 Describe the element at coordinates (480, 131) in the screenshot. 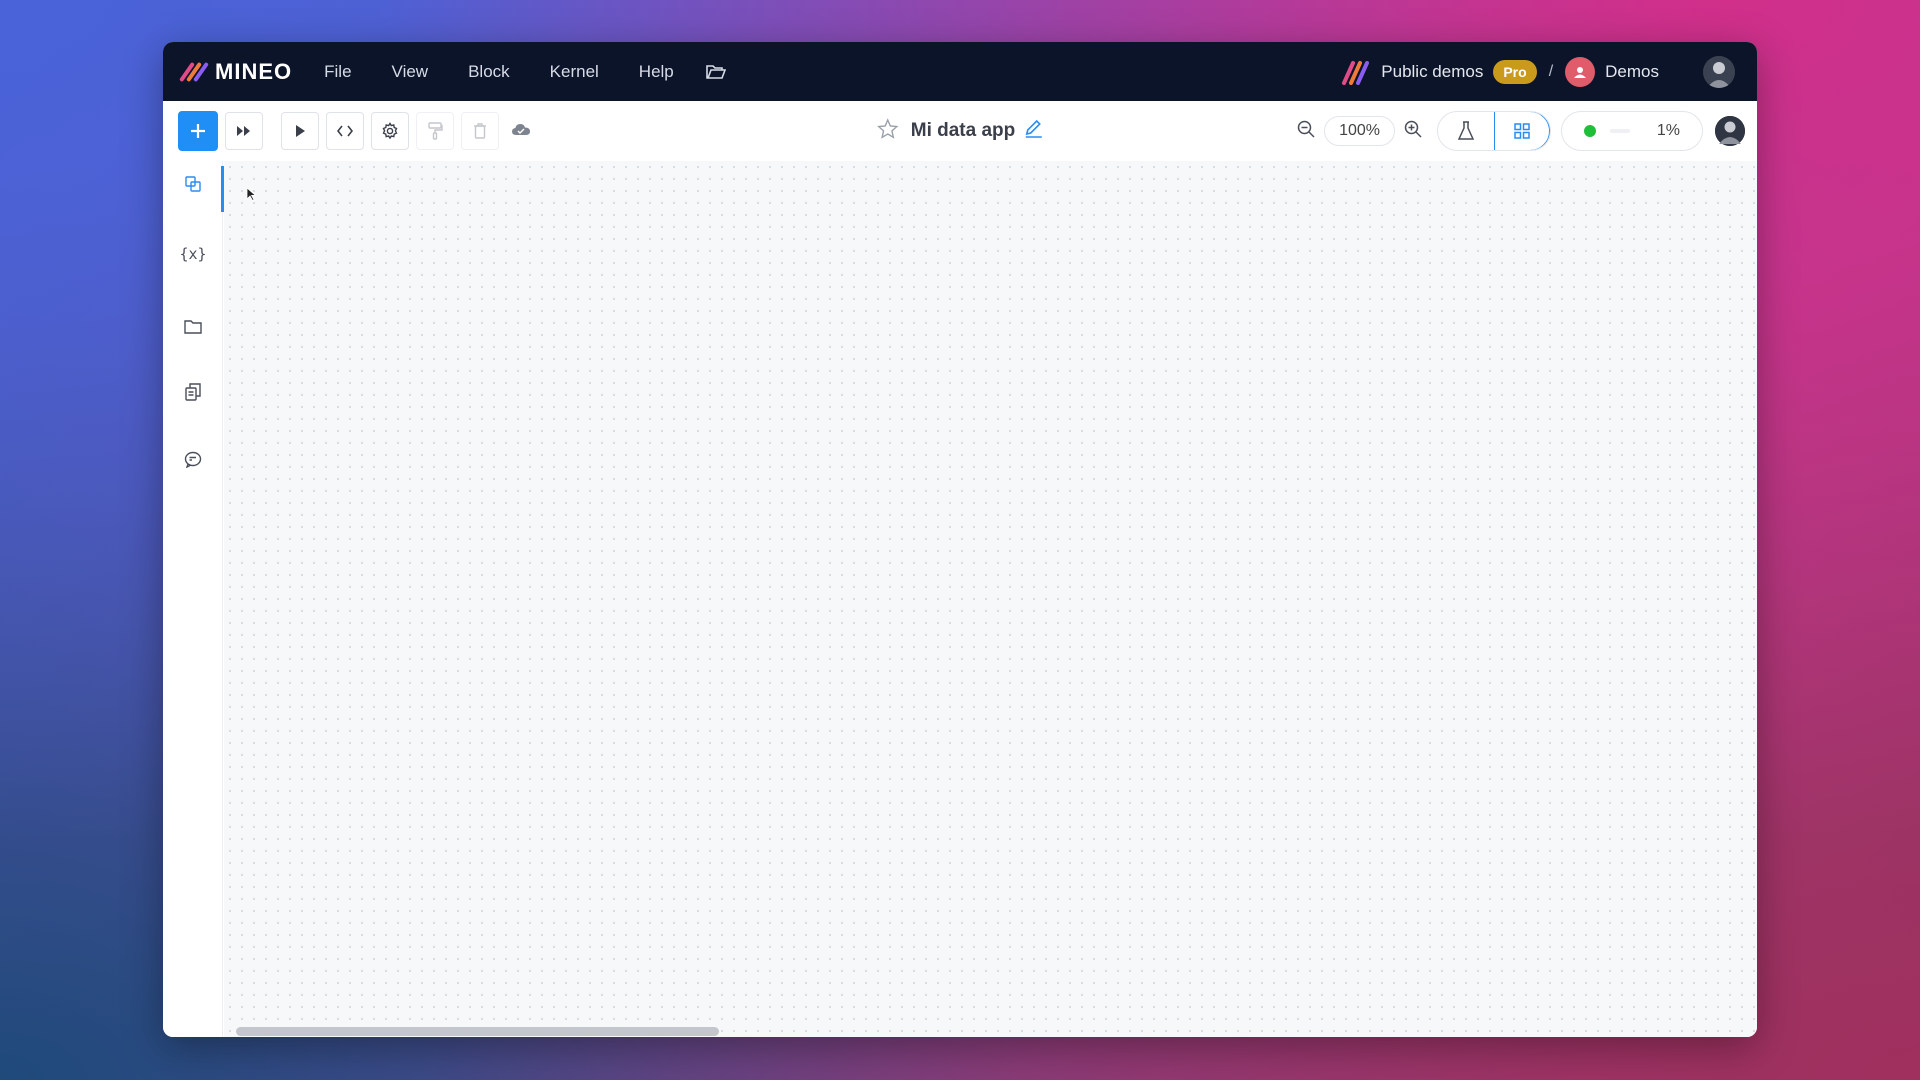

I see `delete-button` at that location.